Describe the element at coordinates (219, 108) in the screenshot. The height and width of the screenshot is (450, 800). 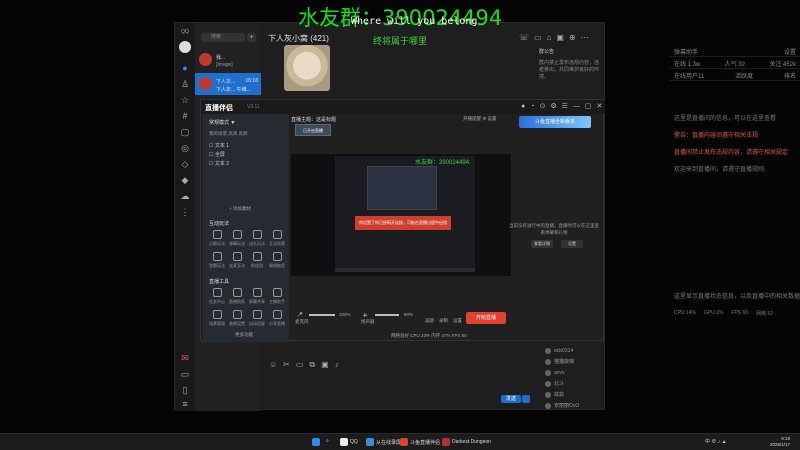
I see `app-logo: 直播伴侣` at that location.